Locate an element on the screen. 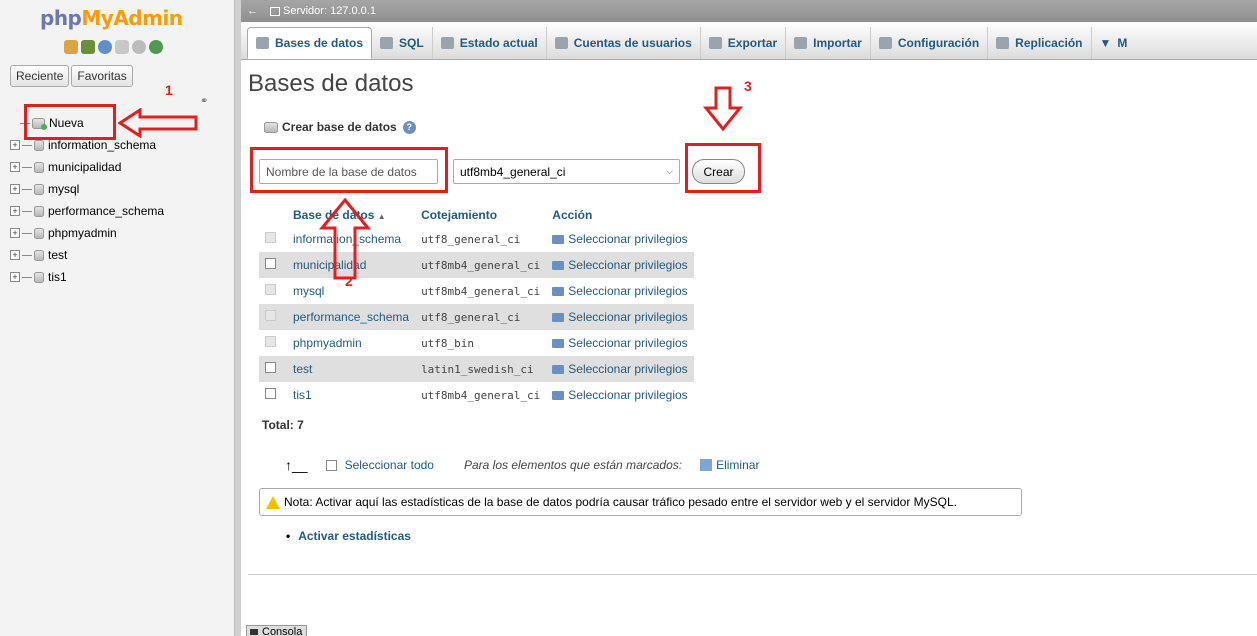 This screenshot has height=636, width=1257. header-collation: Cotejamiento is located at coordinates (481, 215).